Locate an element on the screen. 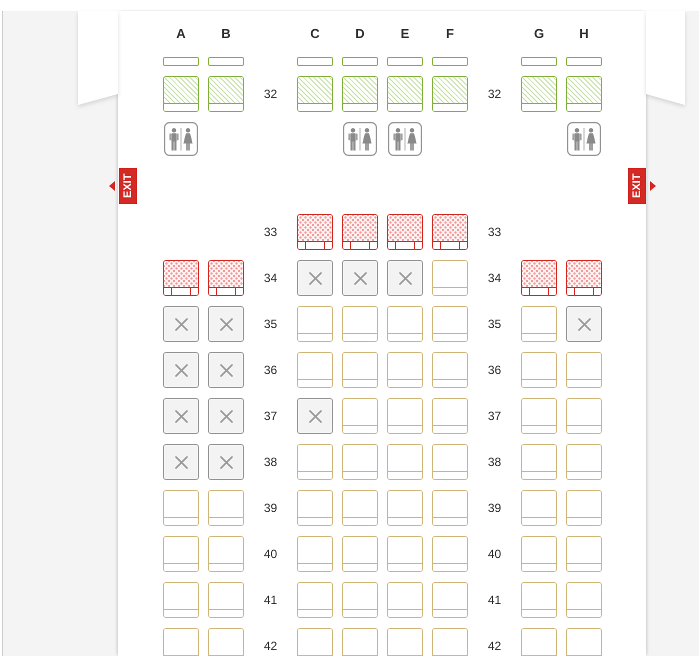 The height and width of the screenshot is (656, 699). row-number: 34 is located at coordinates (495, 278).